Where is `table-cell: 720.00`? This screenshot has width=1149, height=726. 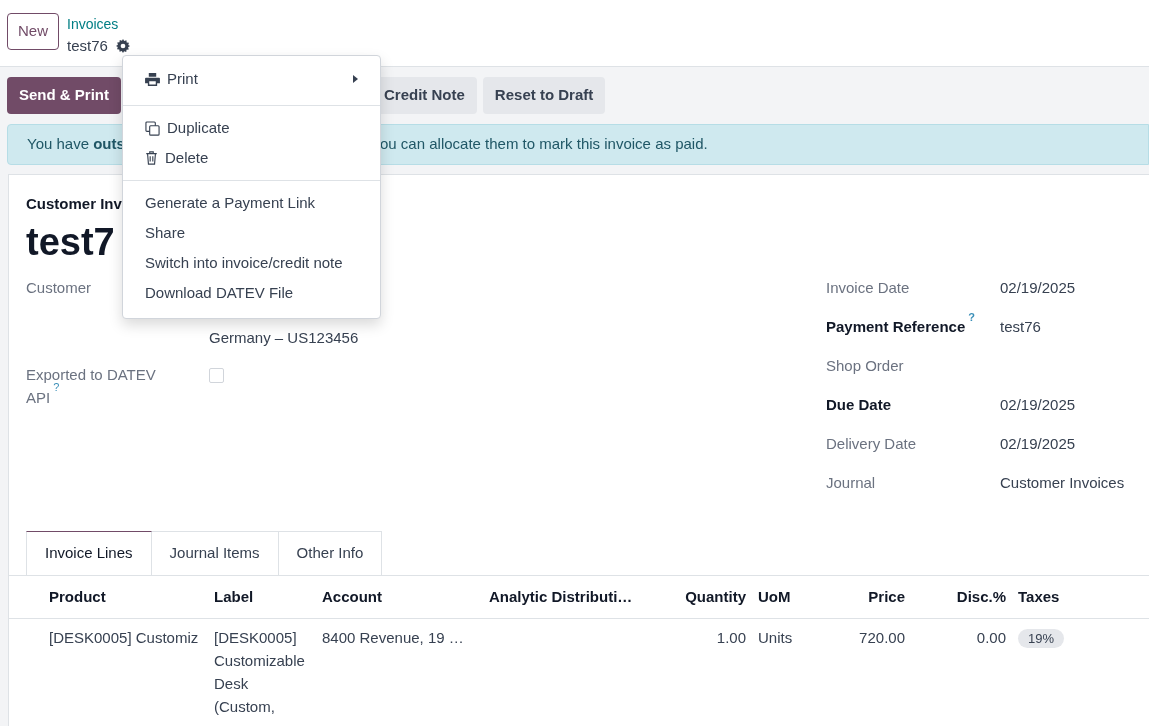 table-cell: 720.00 is located at coordinates (882, 637).